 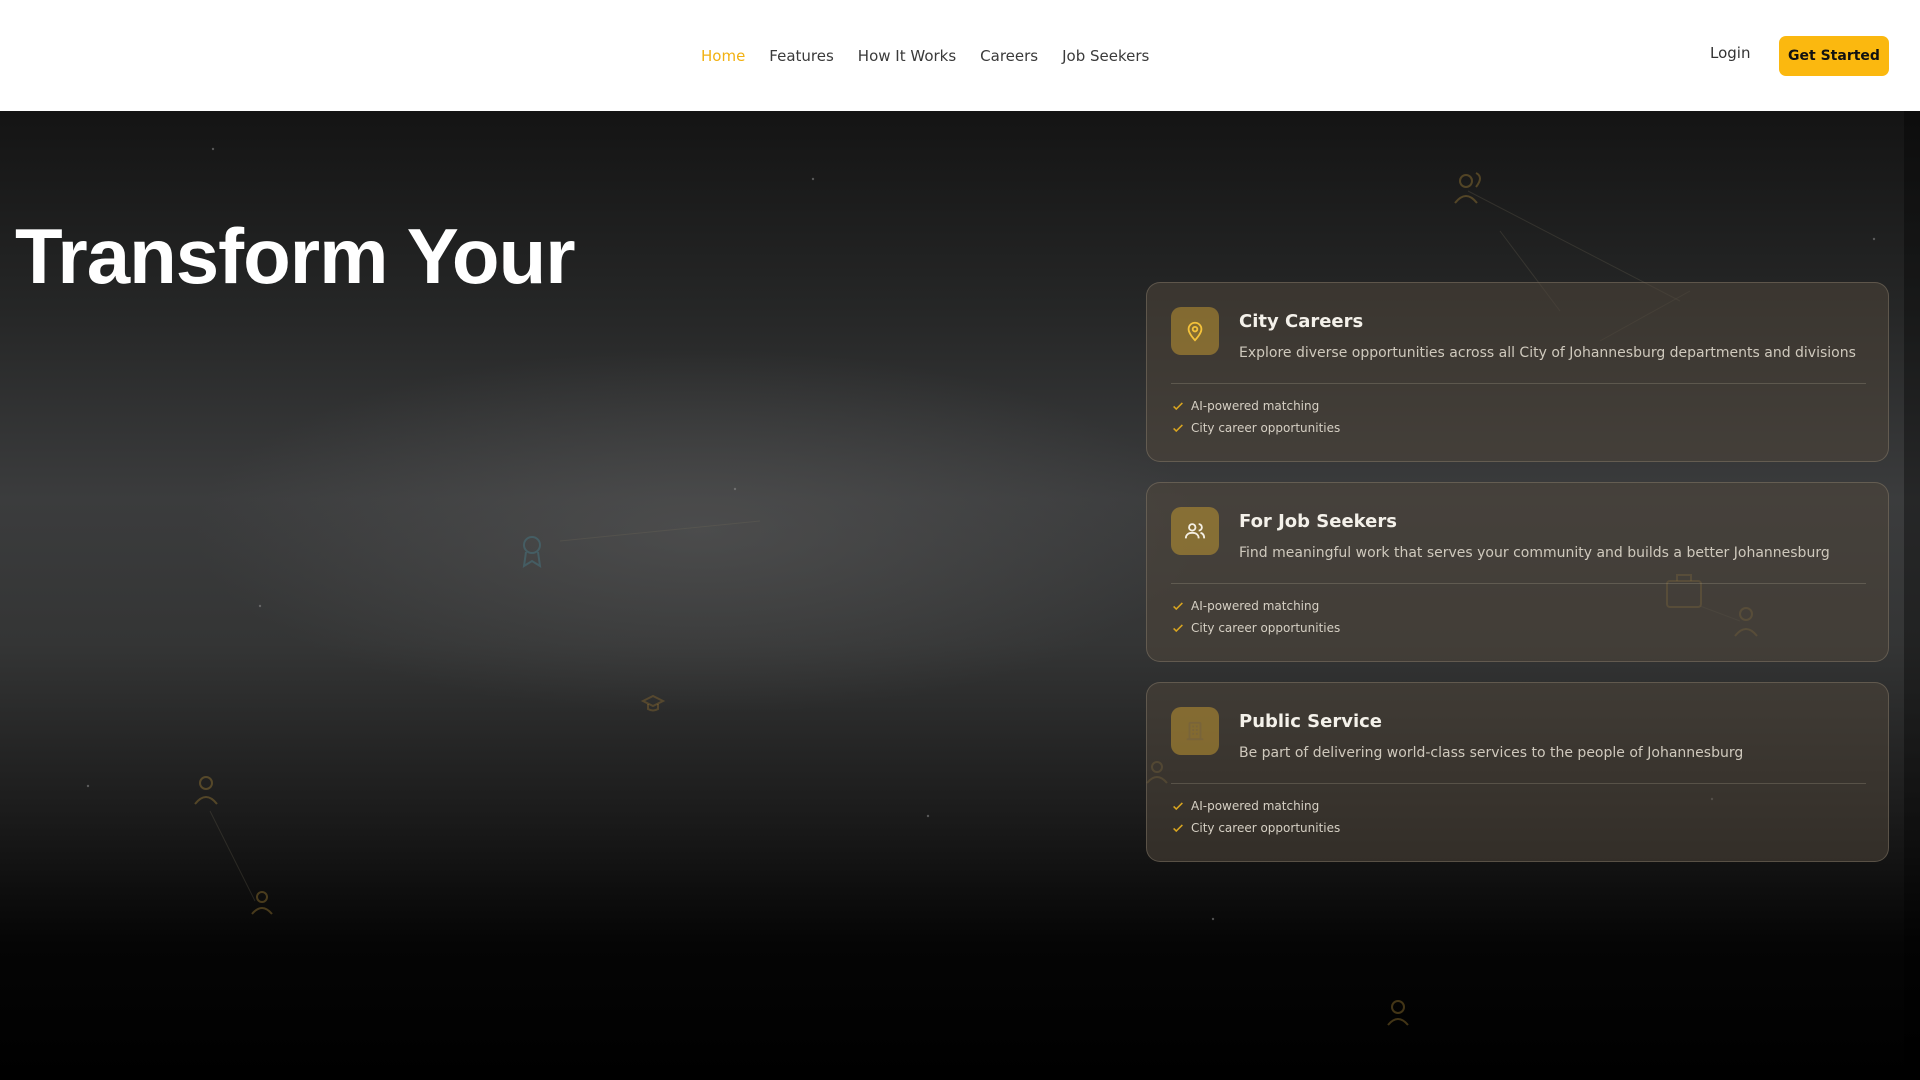 I want to click on map-pin-icon, so click(x=1195, y=331).